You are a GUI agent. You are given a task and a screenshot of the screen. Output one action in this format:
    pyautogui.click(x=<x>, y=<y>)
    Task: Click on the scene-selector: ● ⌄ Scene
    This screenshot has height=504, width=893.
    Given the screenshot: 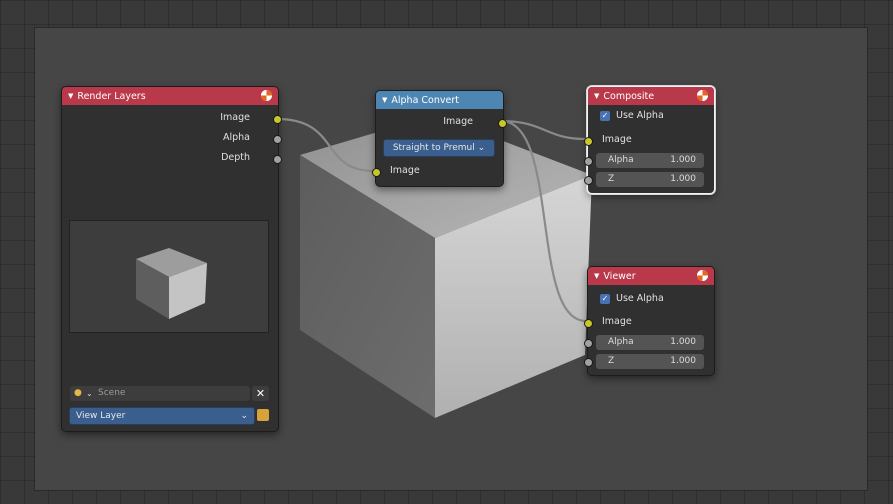 What is the action you would take?
    pyautogui.click(x=160, y=393)
    